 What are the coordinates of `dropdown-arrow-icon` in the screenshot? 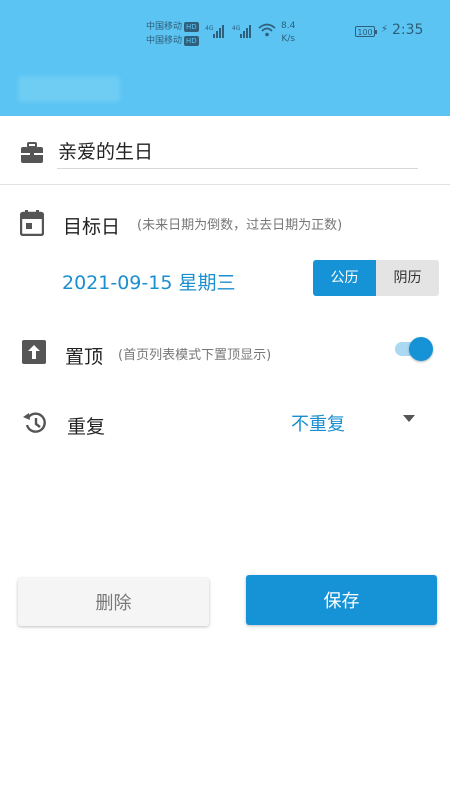 It's located at (409, 418).